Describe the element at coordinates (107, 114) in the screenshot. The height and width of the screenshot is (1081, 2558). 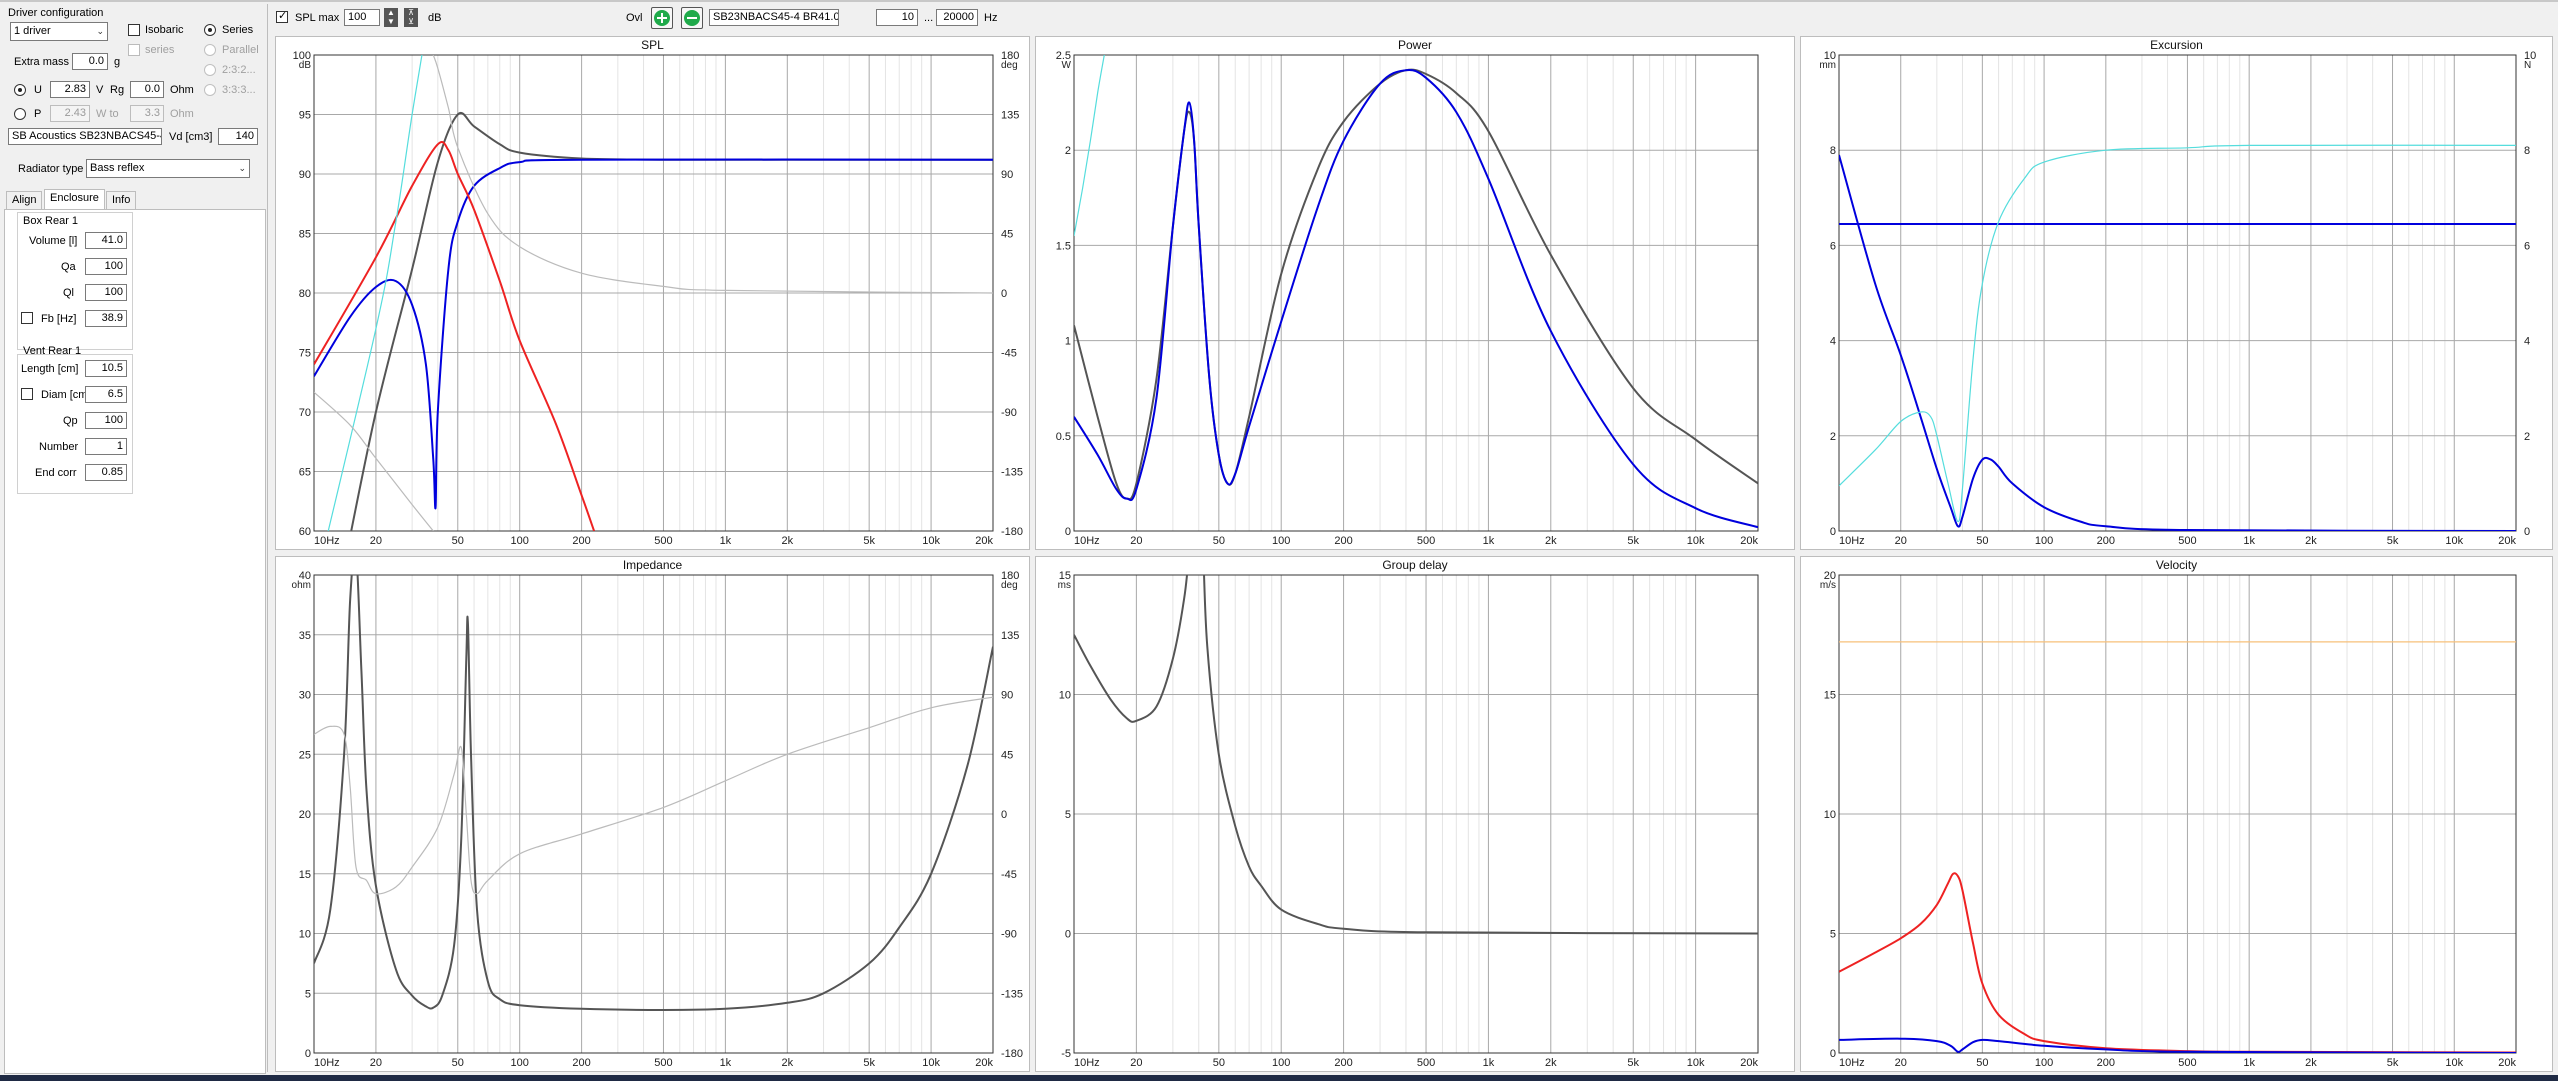
I see `p-unit: W to` at that location.